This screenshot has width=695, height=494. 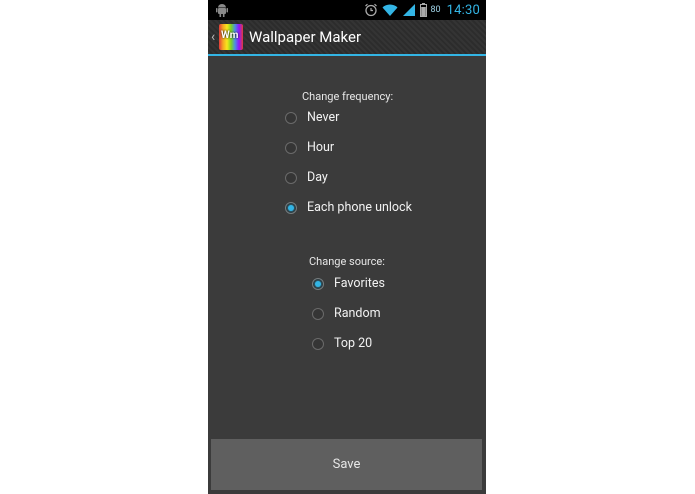 I want to click on alarm-icon, so click(x=370, y=10).